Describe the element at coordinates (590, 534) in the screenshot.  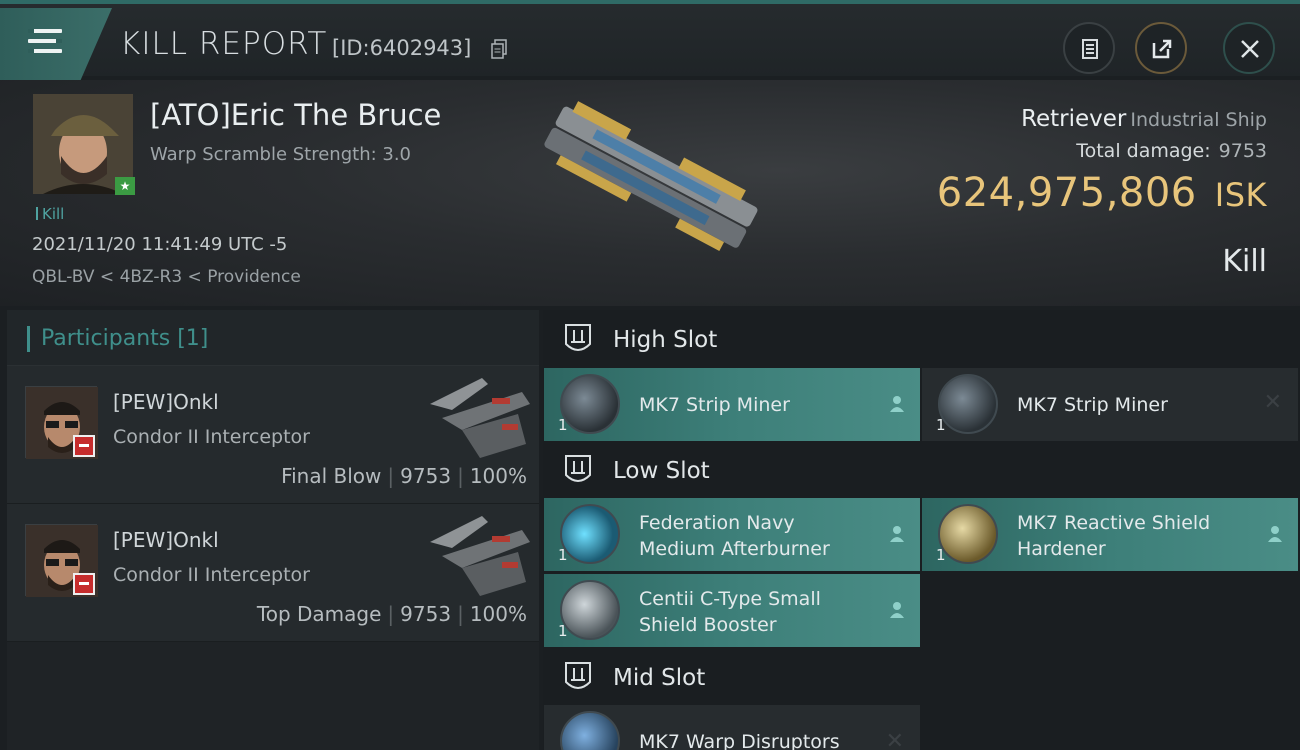
I see `afterburner-icon` at that location.